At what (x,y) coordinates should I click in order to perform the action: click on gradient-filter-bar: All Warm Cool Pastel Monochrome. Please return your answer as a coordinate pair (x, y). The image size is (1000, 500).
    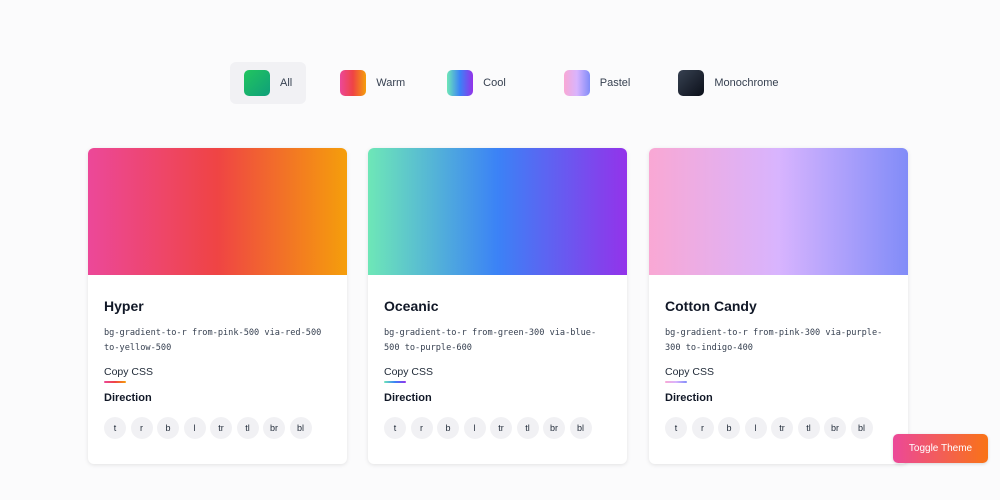
    Looking at the image, I should click on (515, 83).